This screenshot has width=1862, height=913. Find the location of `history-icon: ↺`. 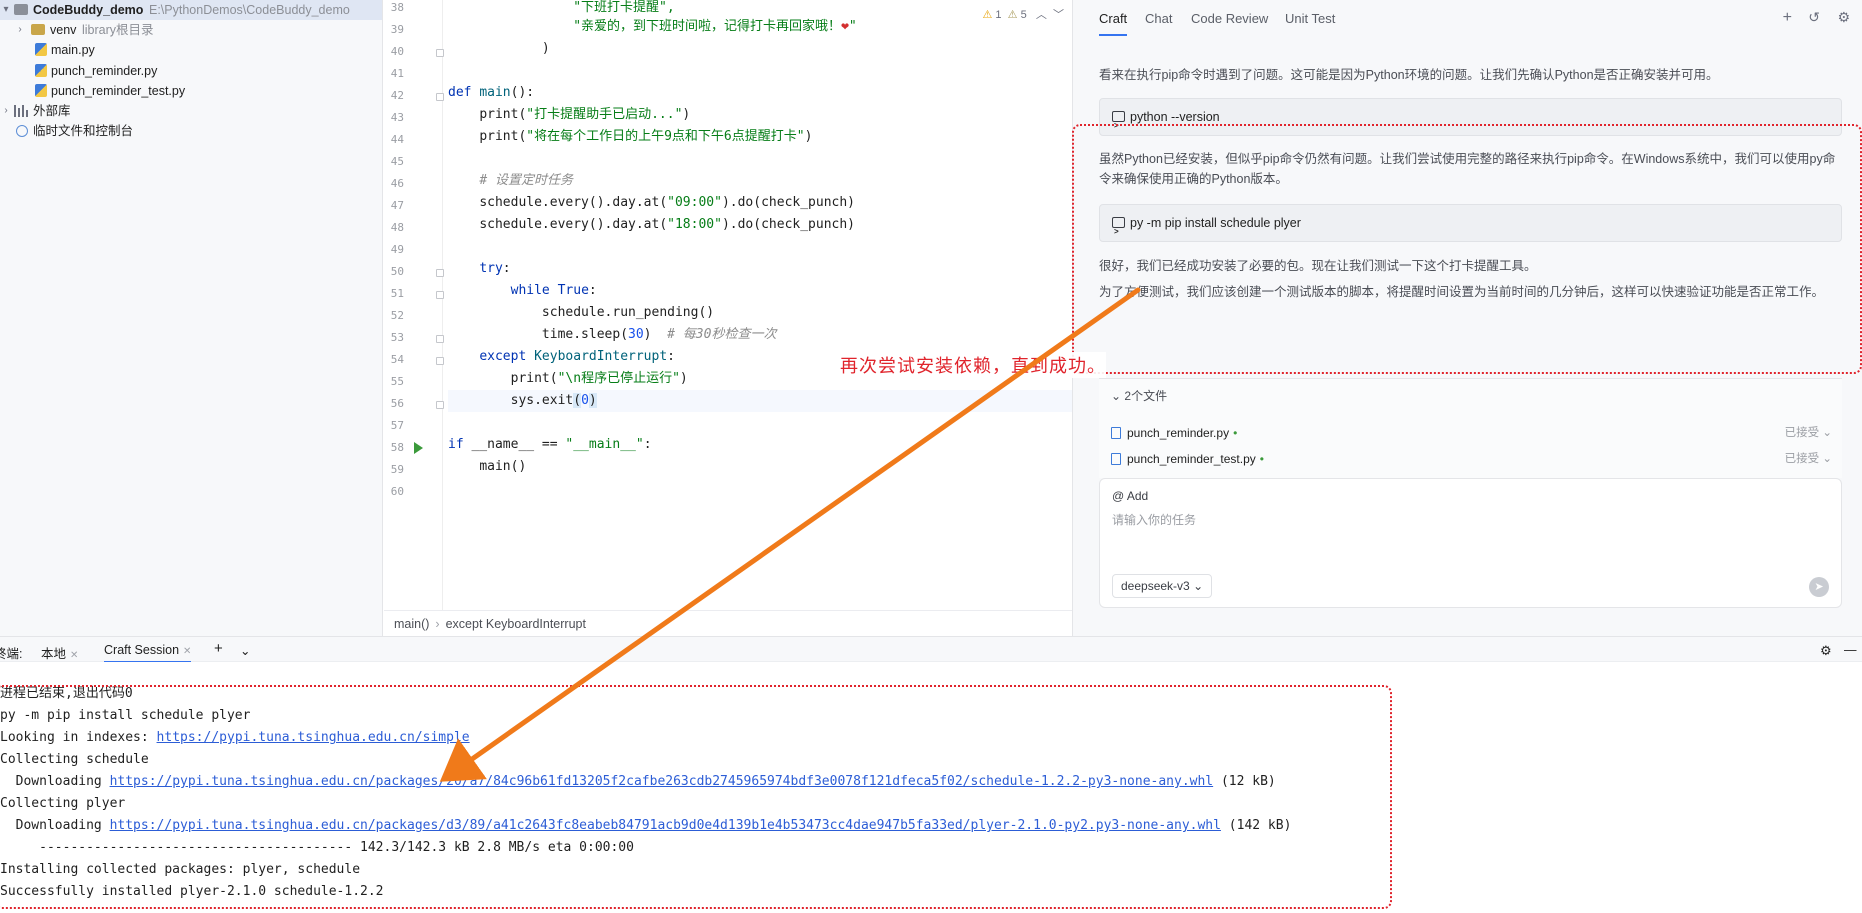

history-icon: ↺ is located at coordinates (1814, 17).